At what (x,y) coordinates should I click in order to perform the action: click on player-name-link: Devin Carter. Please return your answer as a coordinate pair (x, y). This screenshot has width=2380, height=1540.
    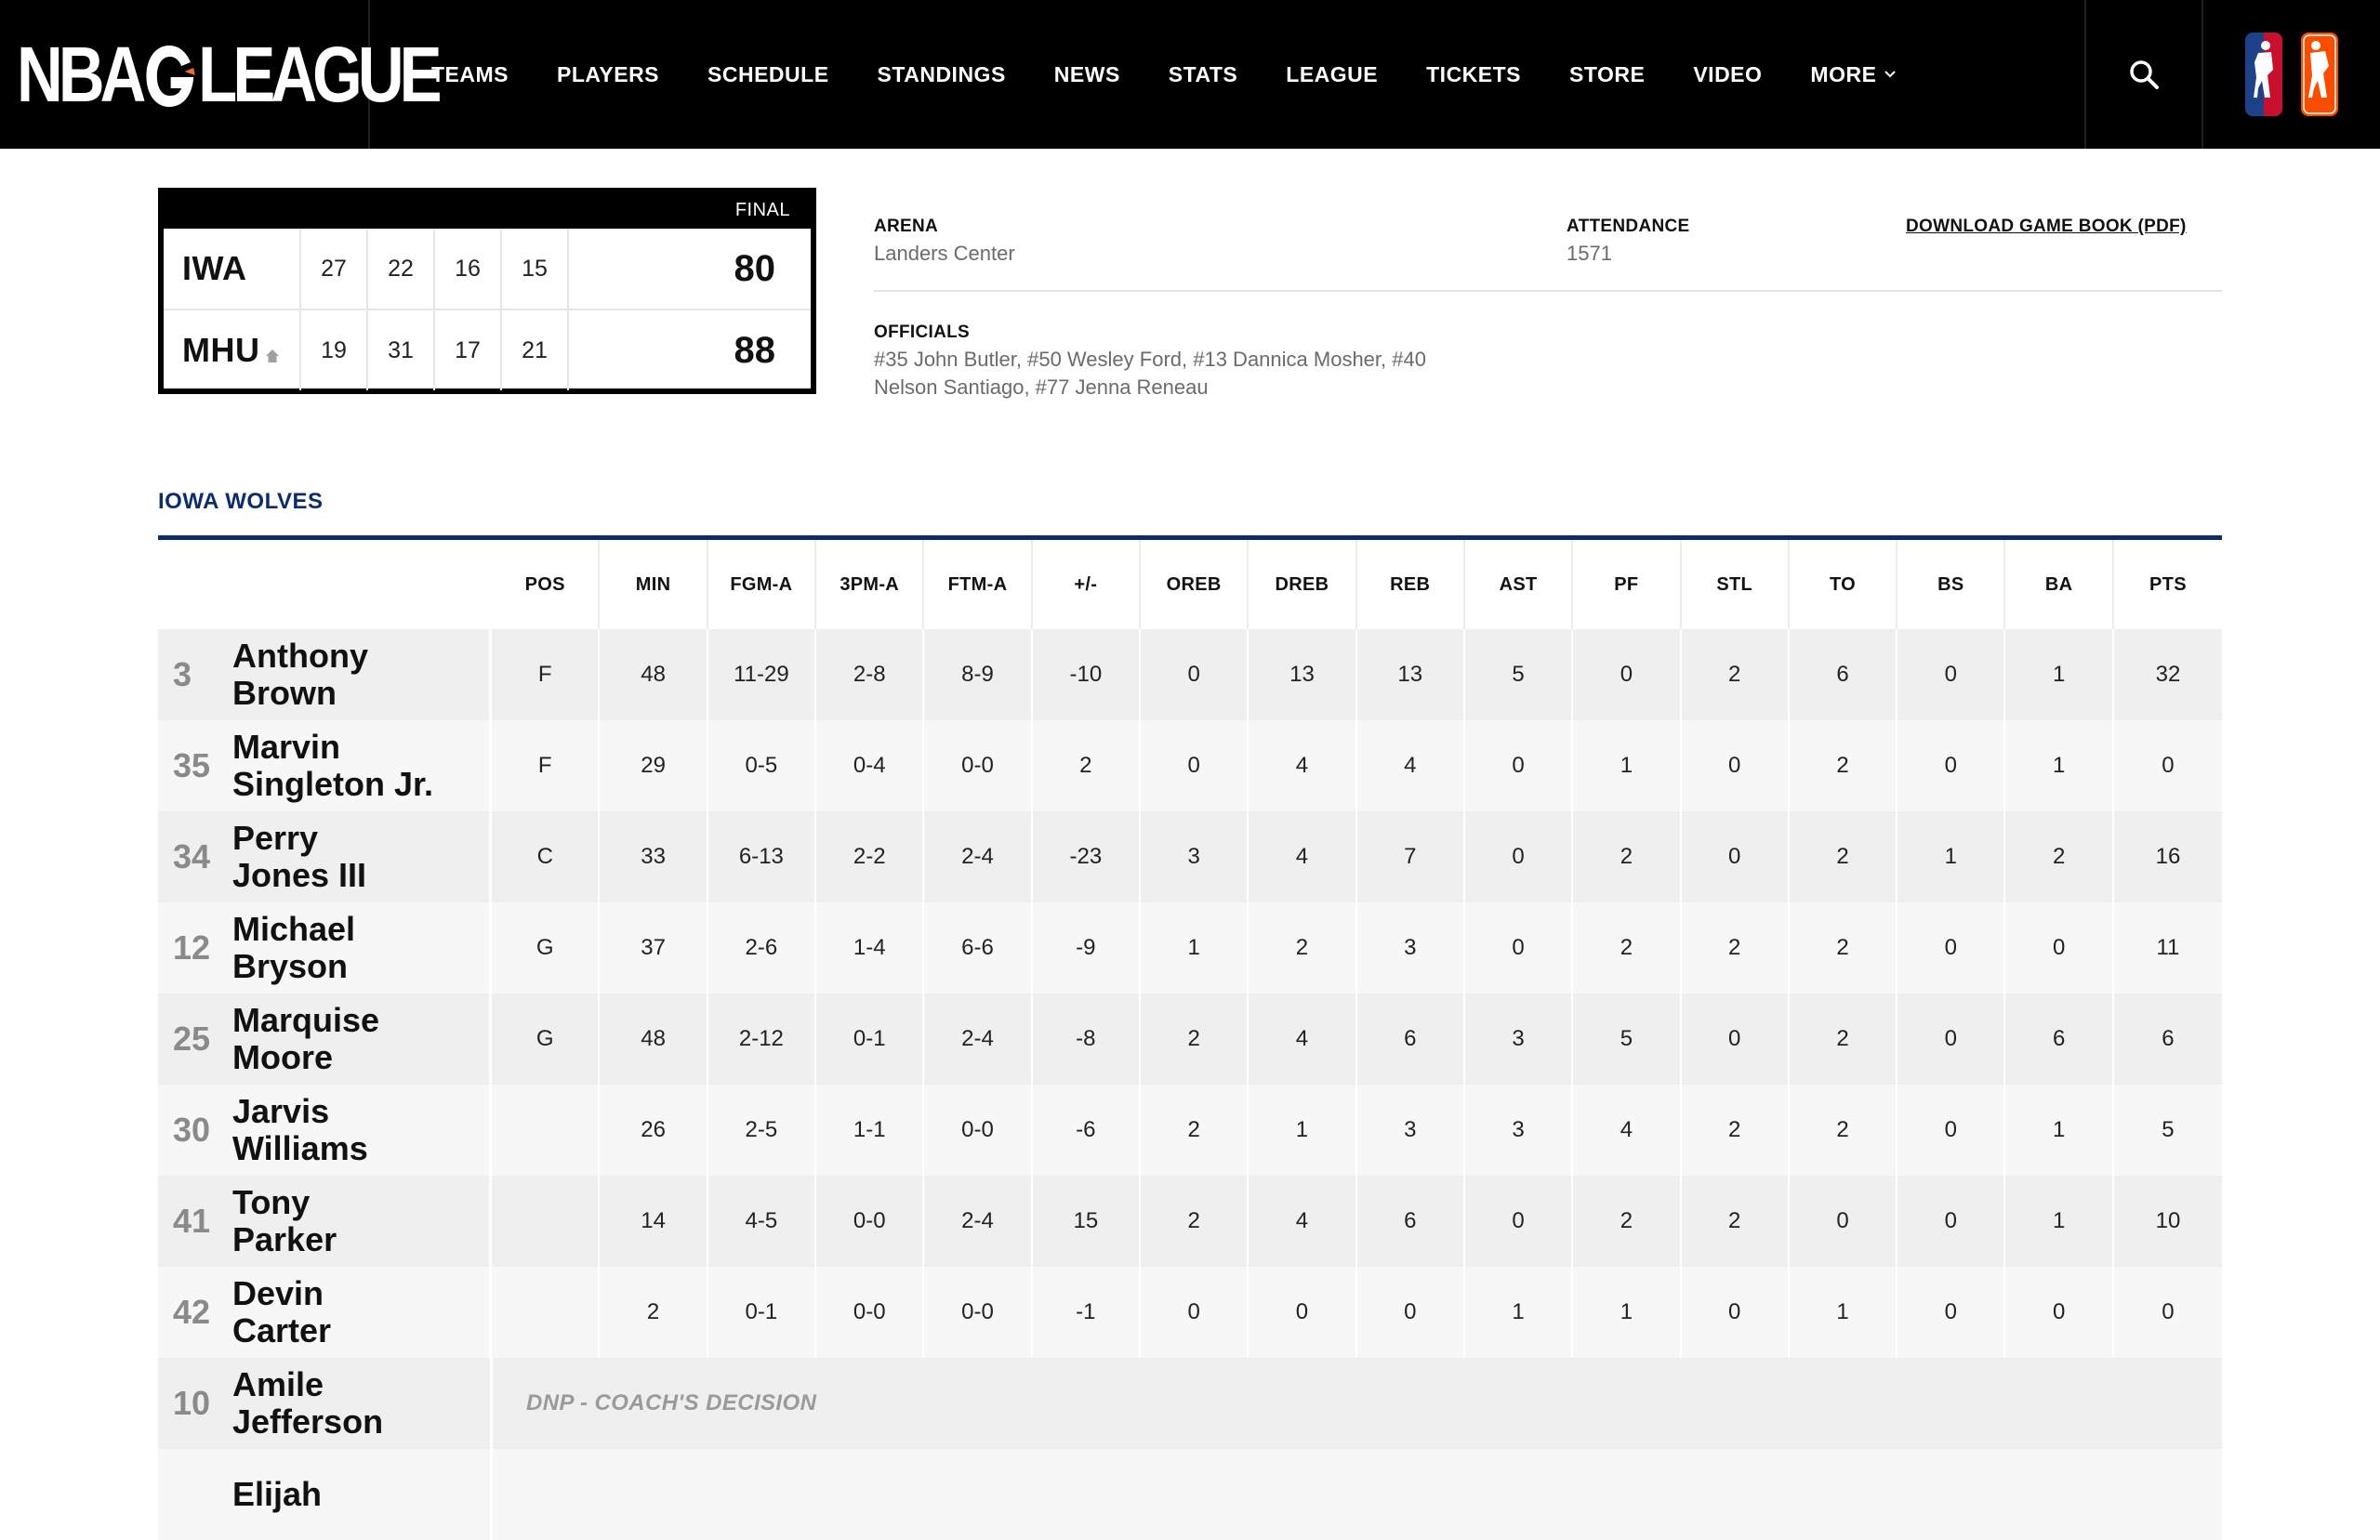
    Looking at the image, I should click on (281, 1312).